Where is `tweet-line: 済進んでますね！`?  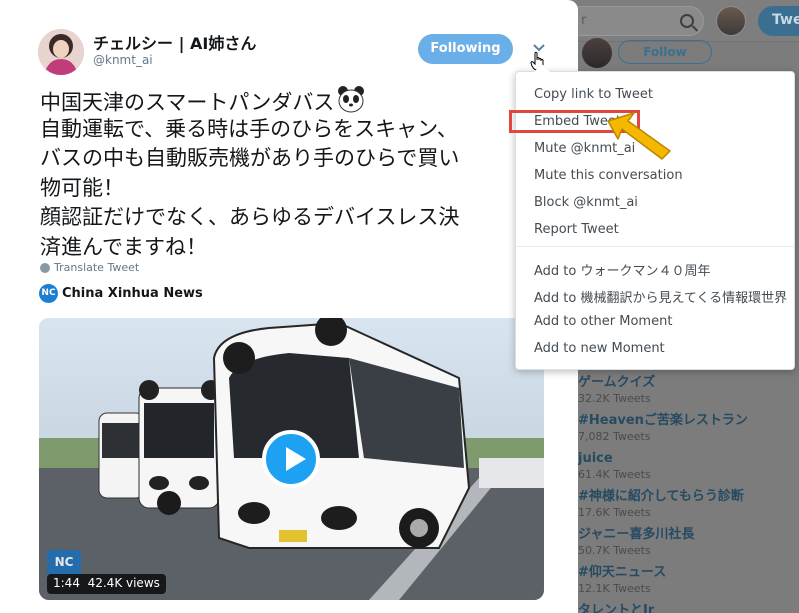
tweet-line: 済進んでますね！ is located at coordinates (123, 246).